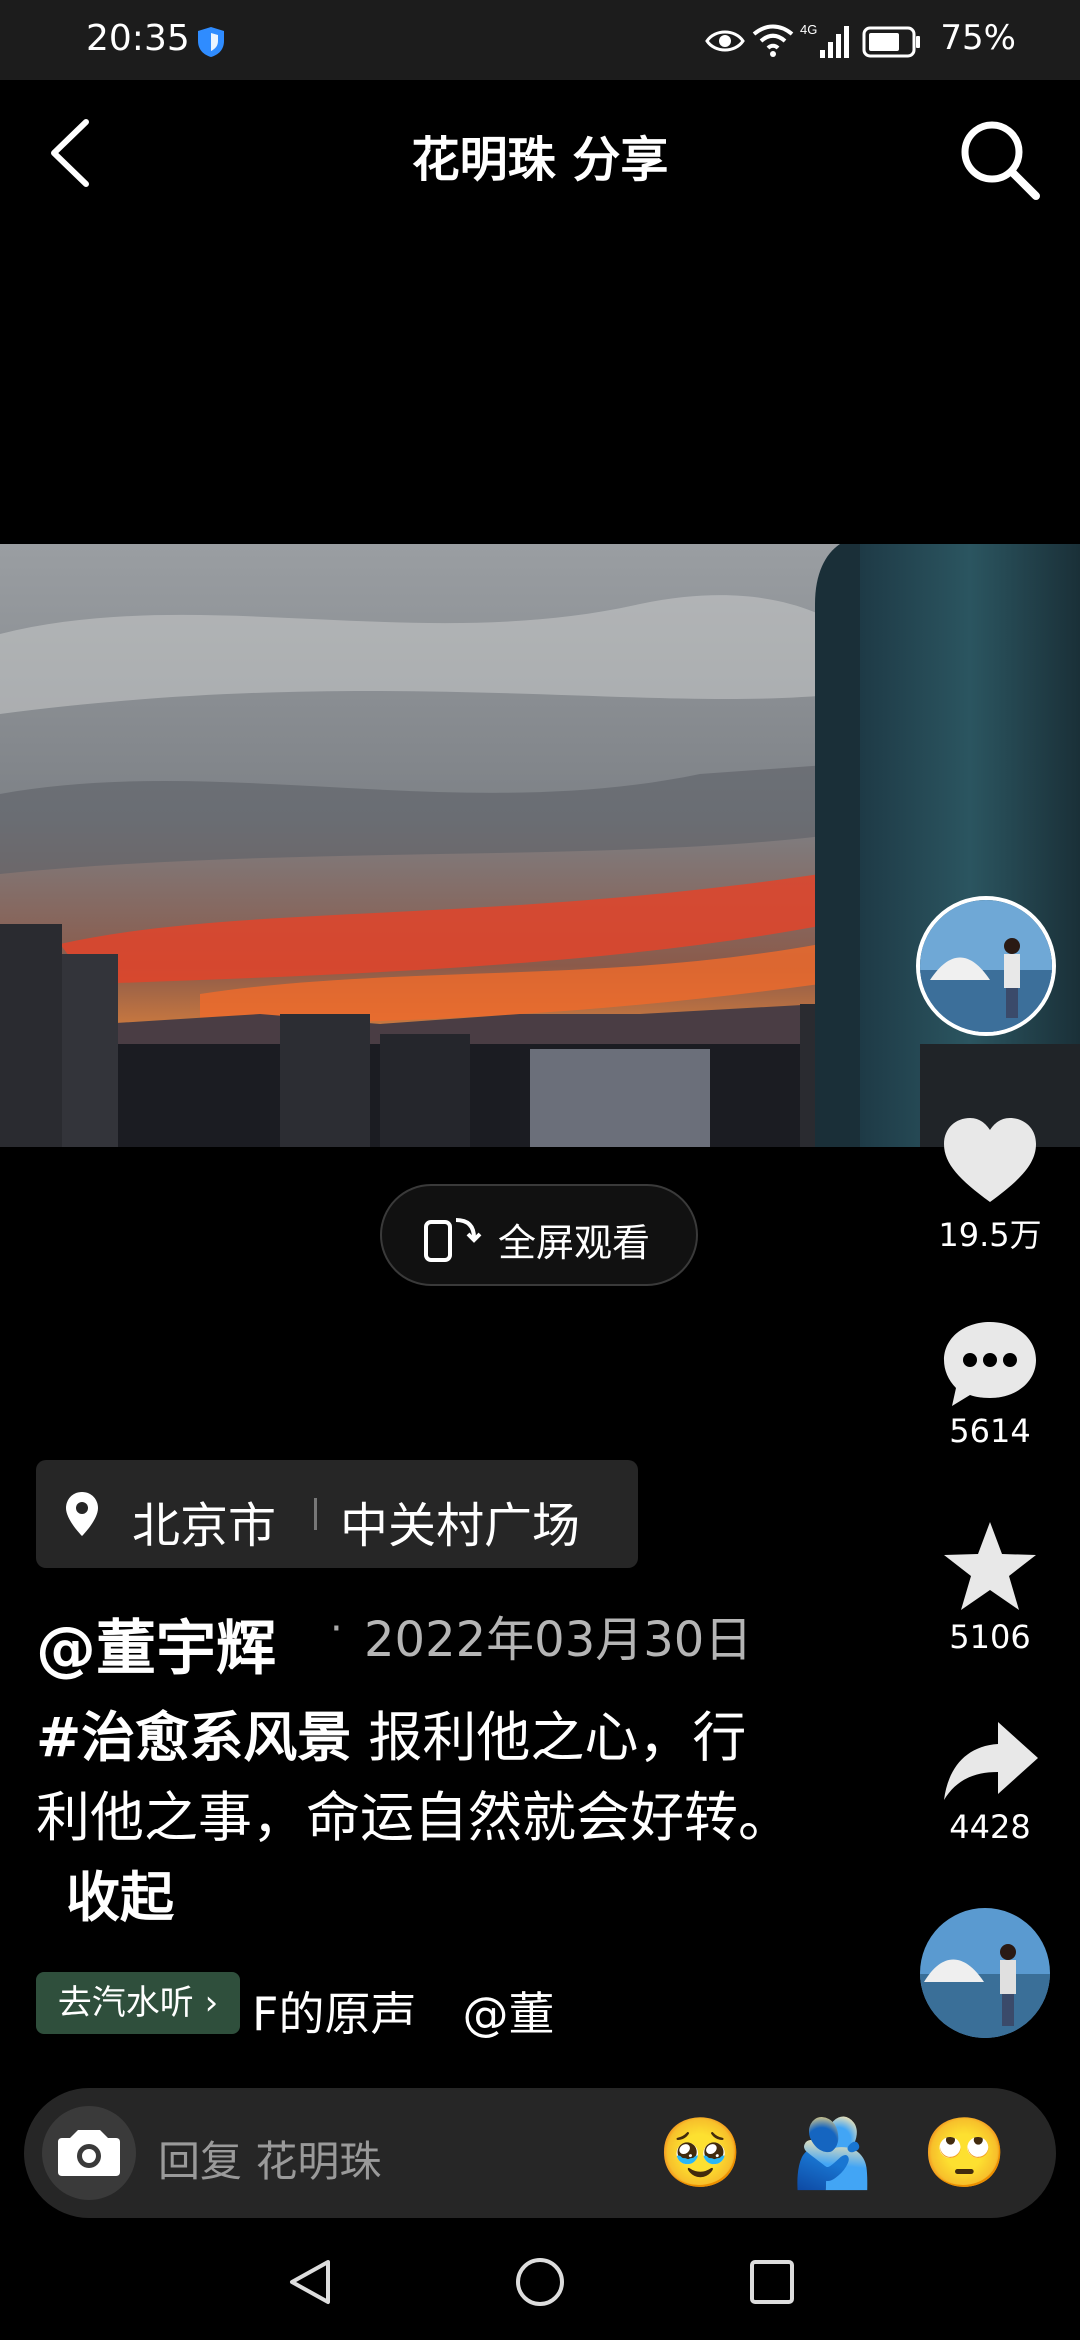  Describe the element at coordinates (990, 1637) in the screenshot. I see `favorite-count: 5106` at that location.